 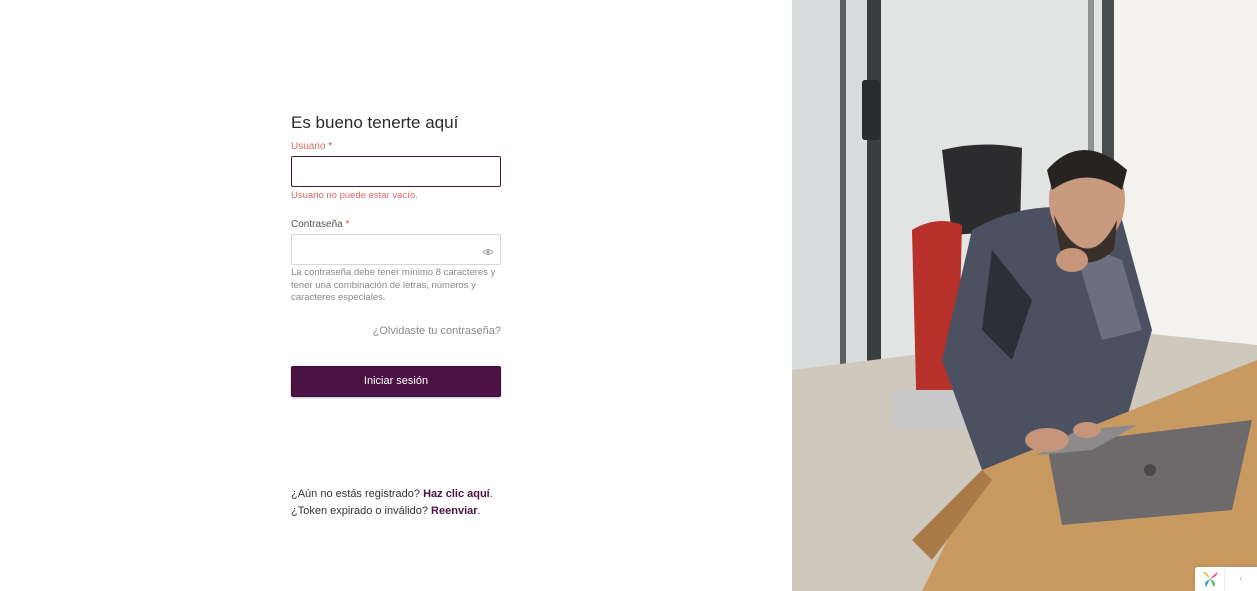 I want to click on username-label: Usuario *, so click(x=396, y=147).